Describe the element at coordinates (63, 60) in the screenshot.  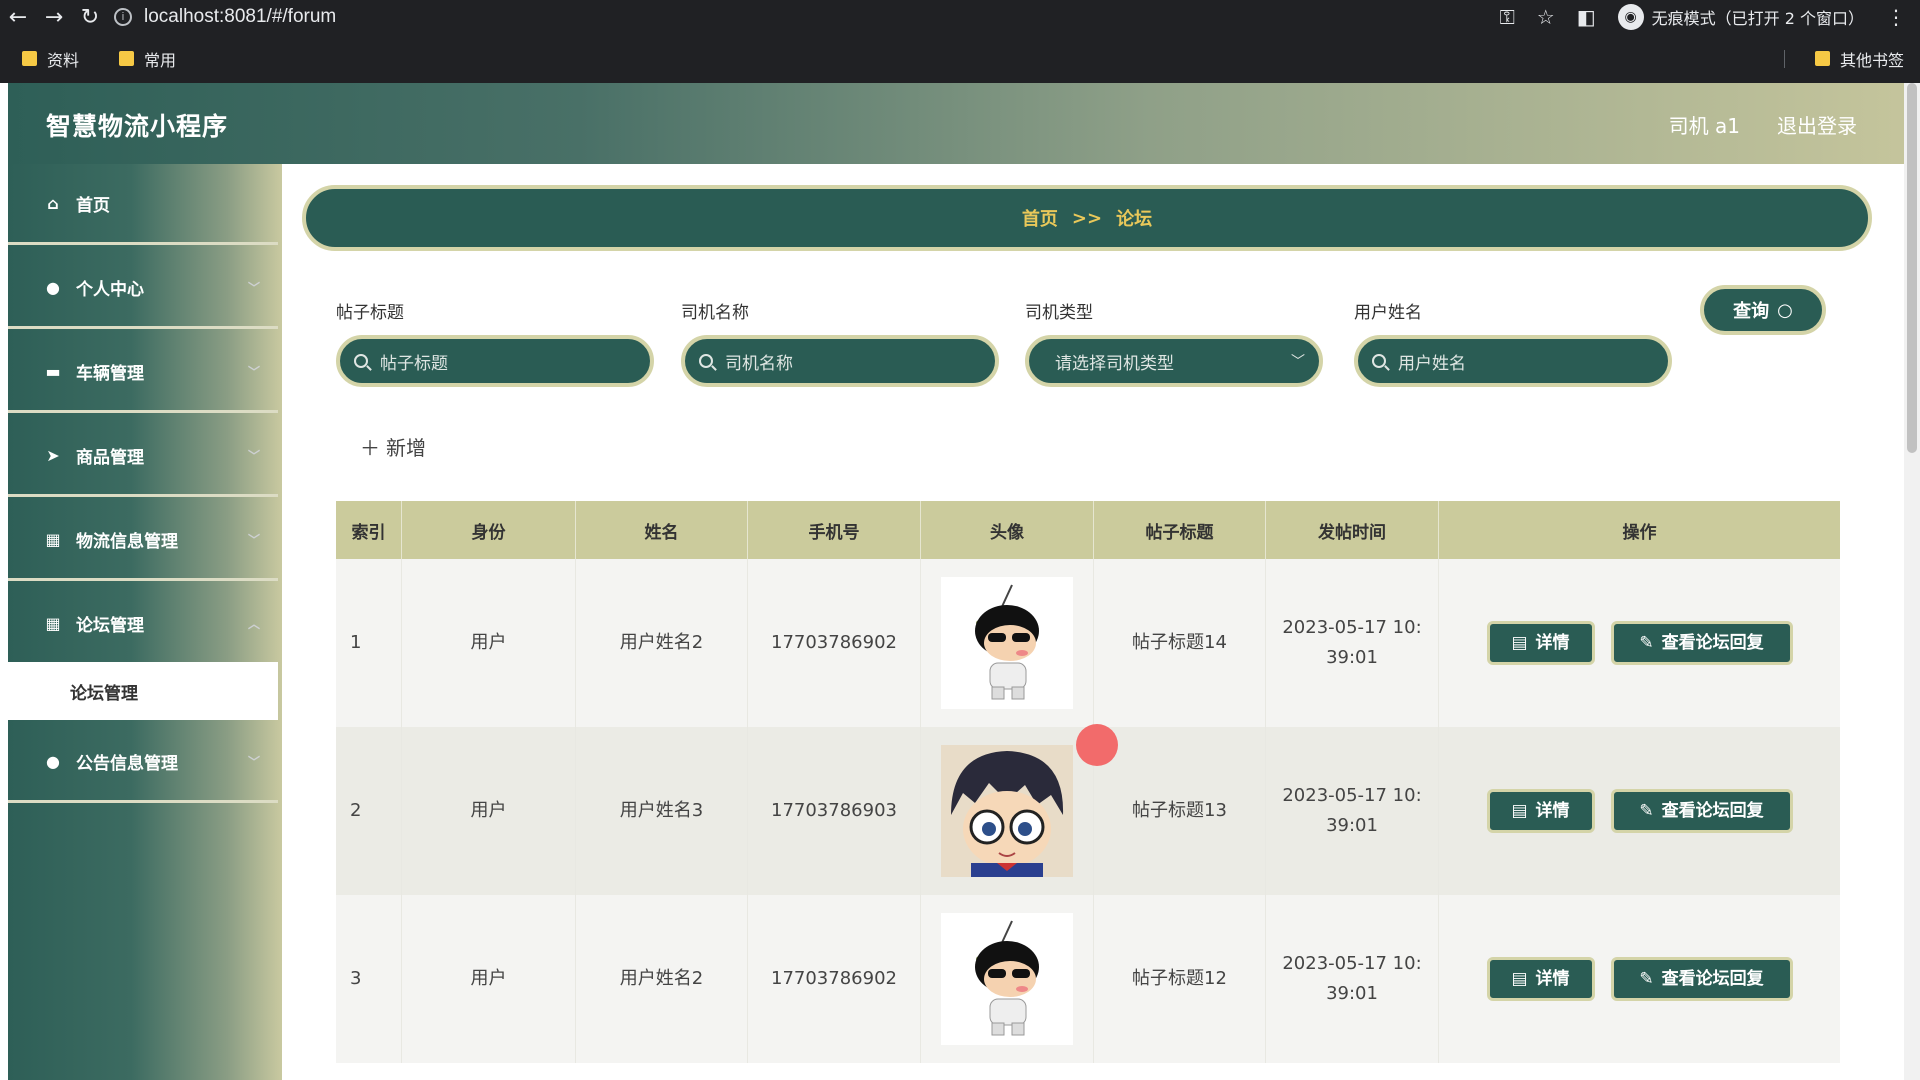
I see `bookmark-label: 资料` at that location.